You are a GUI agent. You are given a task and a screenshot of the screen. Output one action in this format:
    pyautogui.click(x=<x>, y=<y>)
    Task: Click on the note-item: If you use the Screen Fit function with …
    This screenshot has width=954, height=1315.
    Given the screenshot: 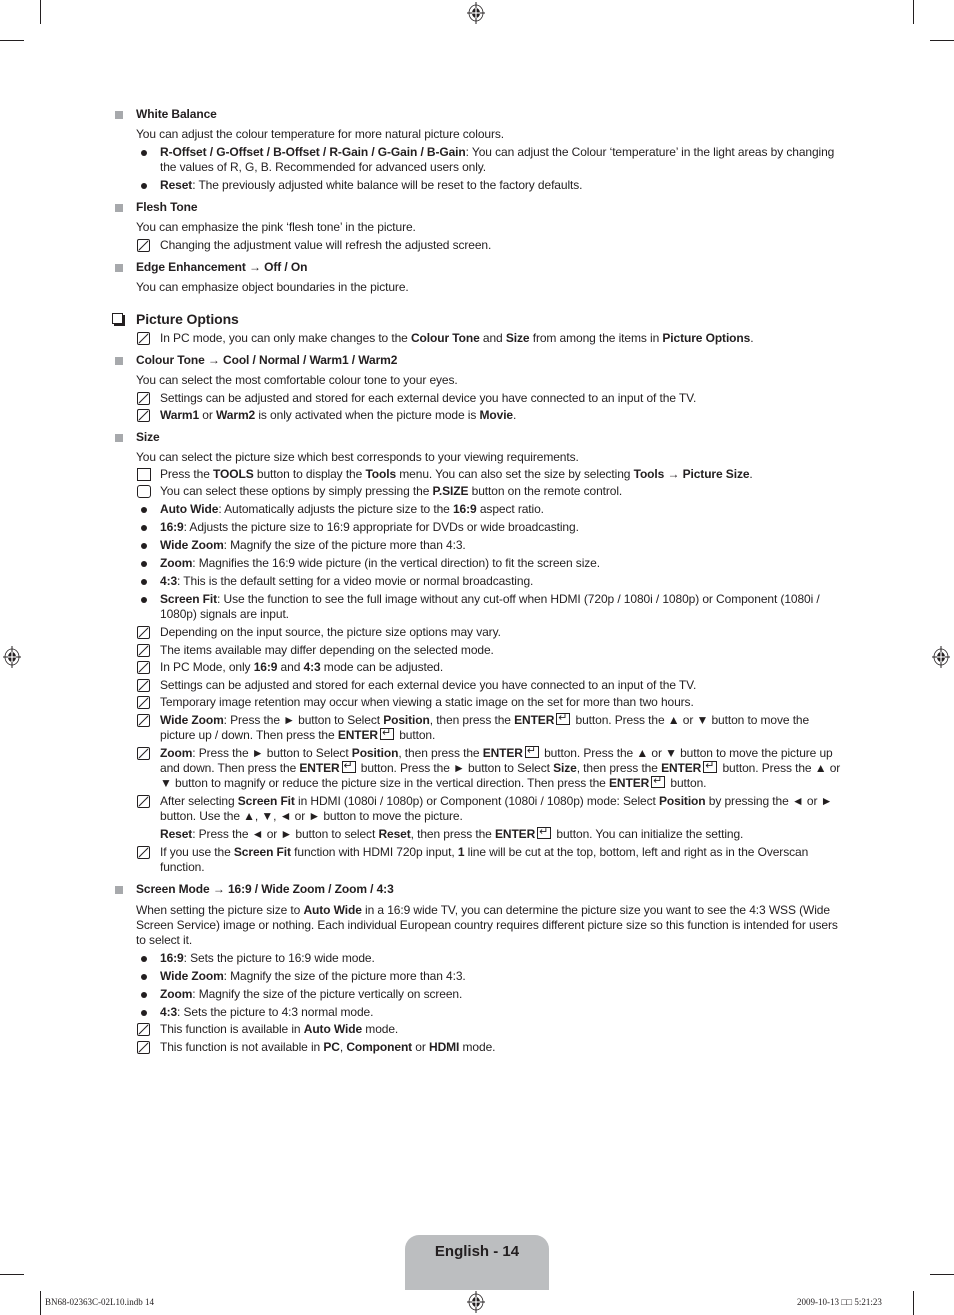 What is the action you would take?
    pyautogui.click(x=477, y=860)
    